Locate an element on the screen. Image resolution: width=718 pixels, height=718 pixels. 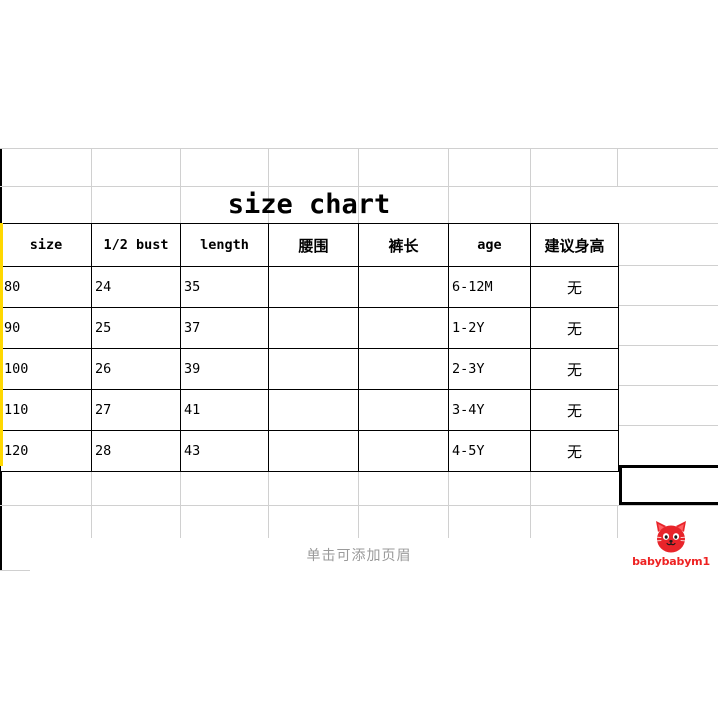
table-row: 80 24 35 6-12M 无 is located at coordinates (309, 287).